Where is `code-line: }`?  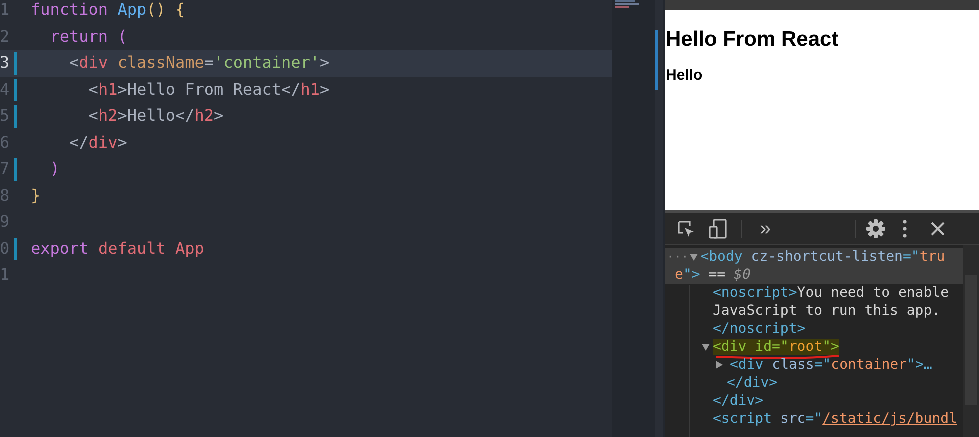
code-line: } is located at coordinates (36, 195).